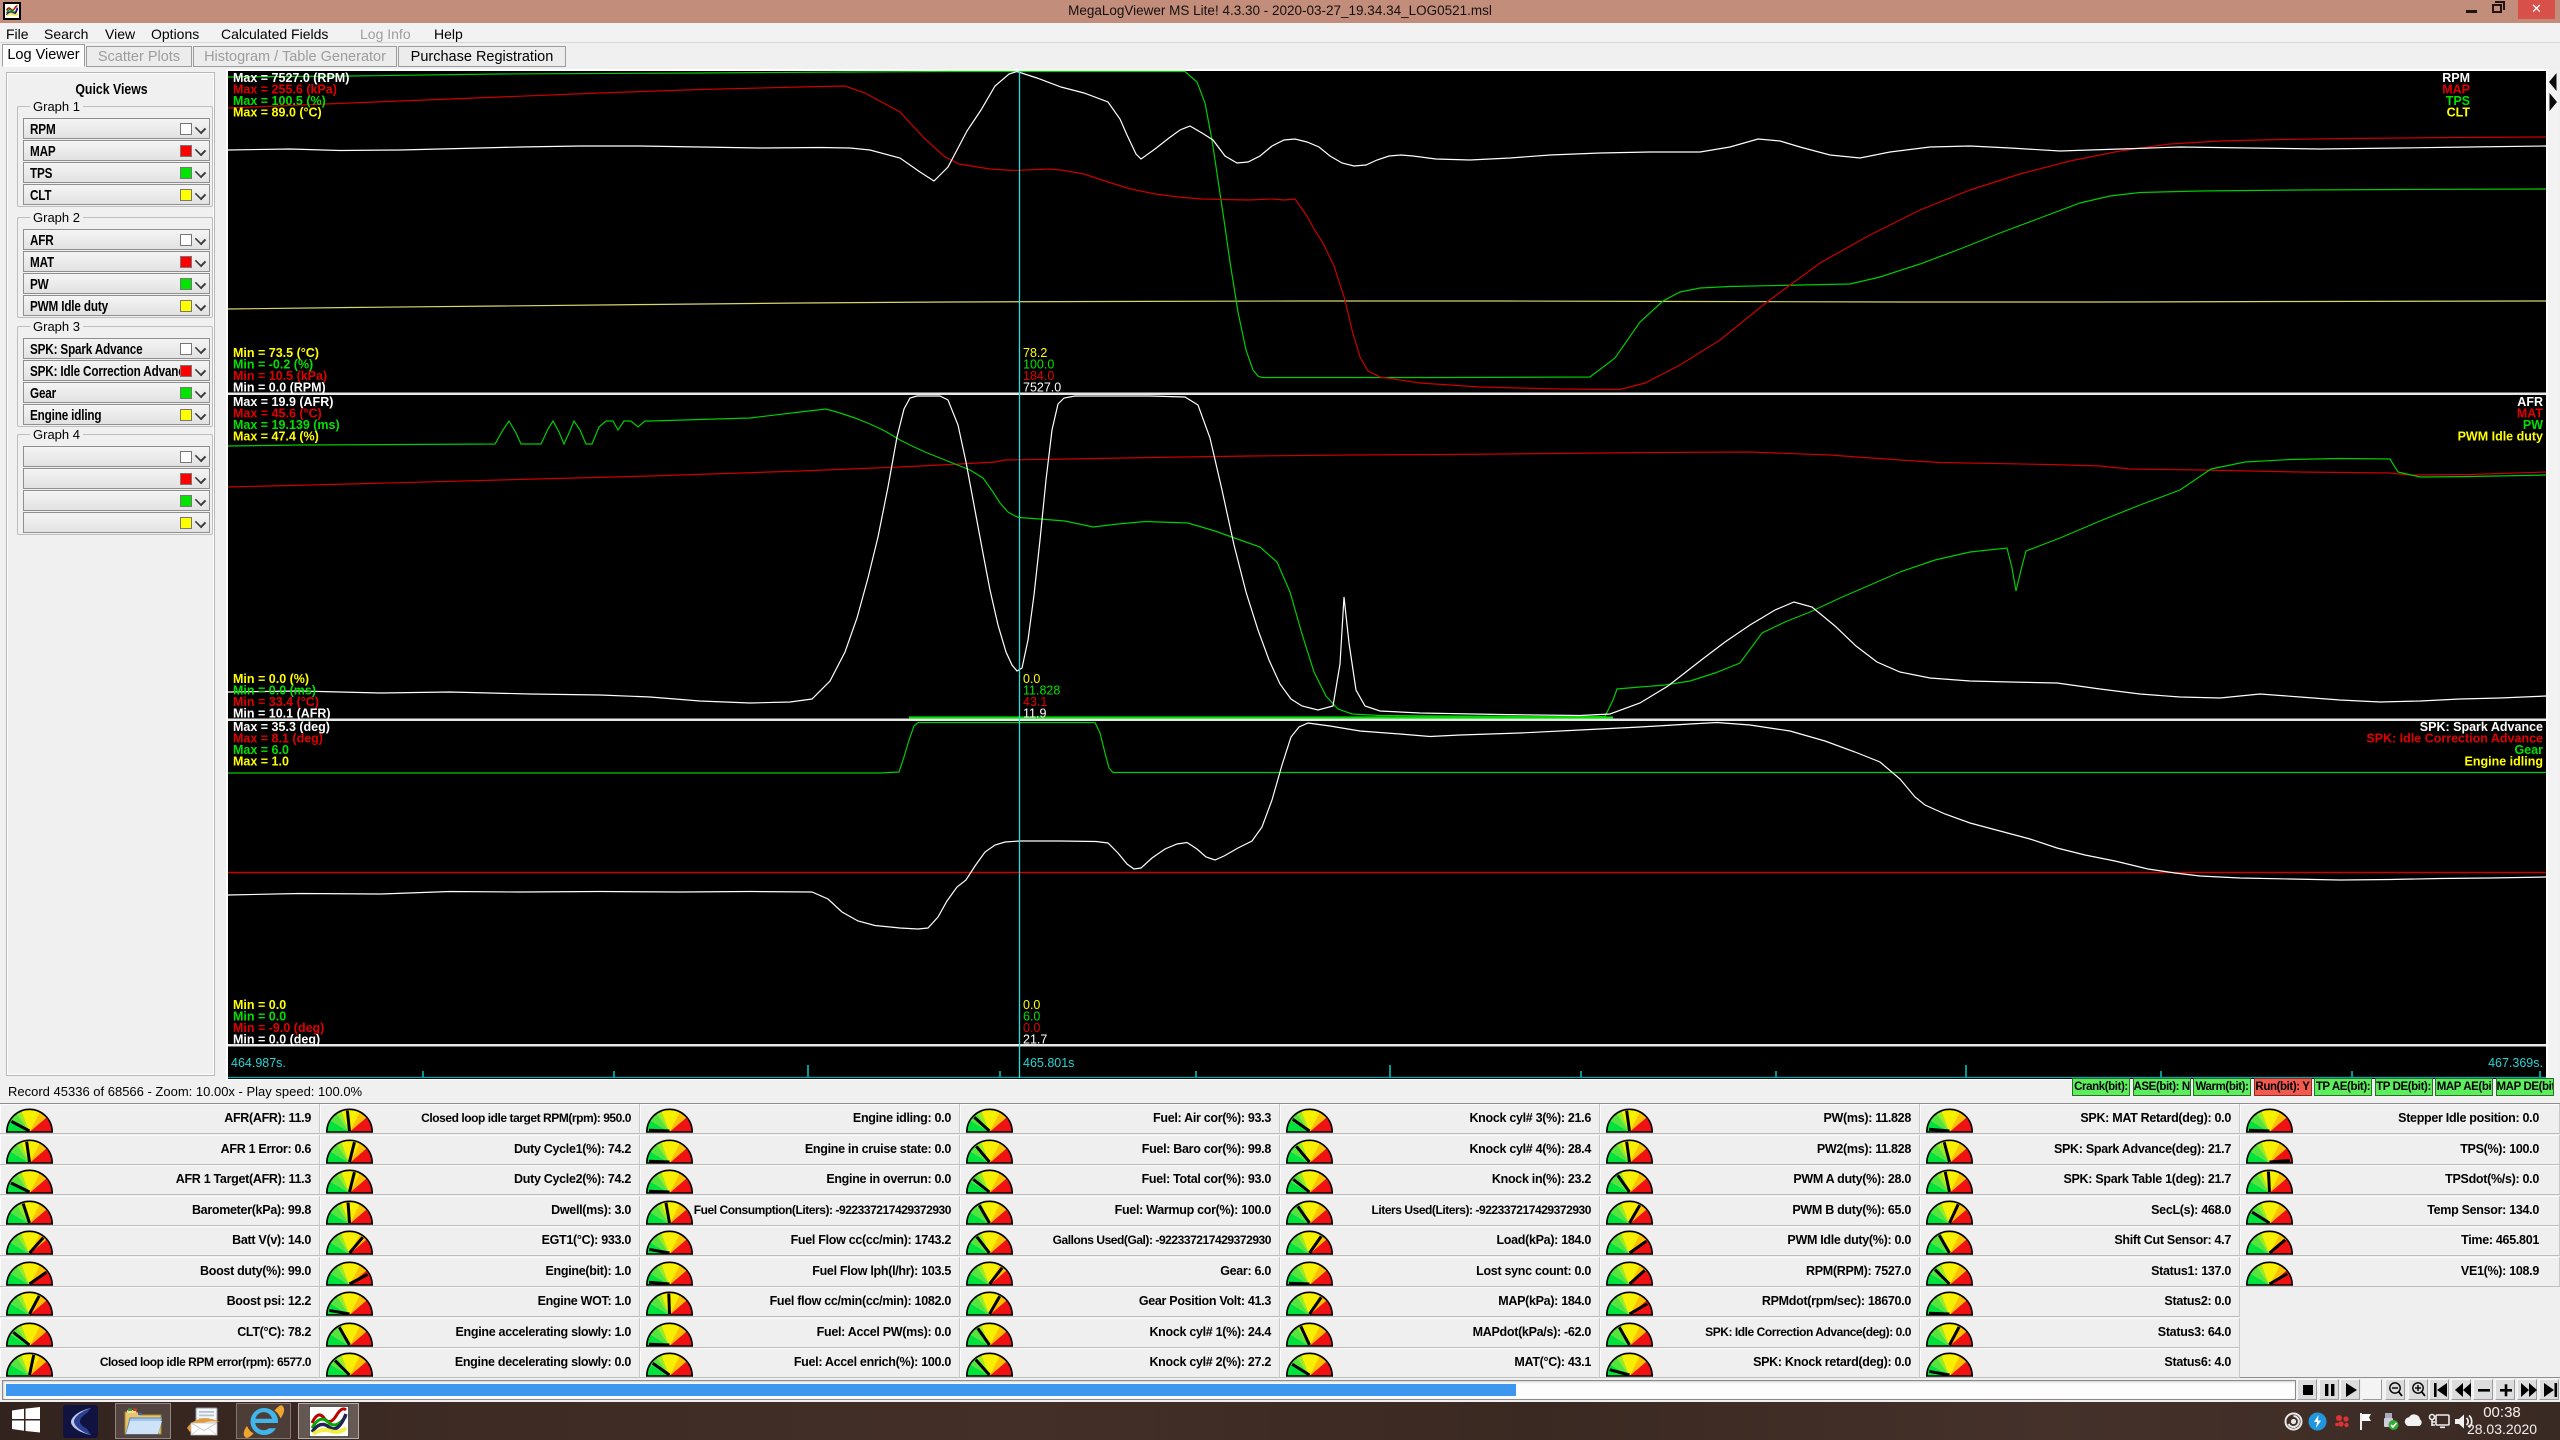 This screenshot has width=2560, height=1440. I want to click on svg-text: Engine idling, so click(2504, 762).